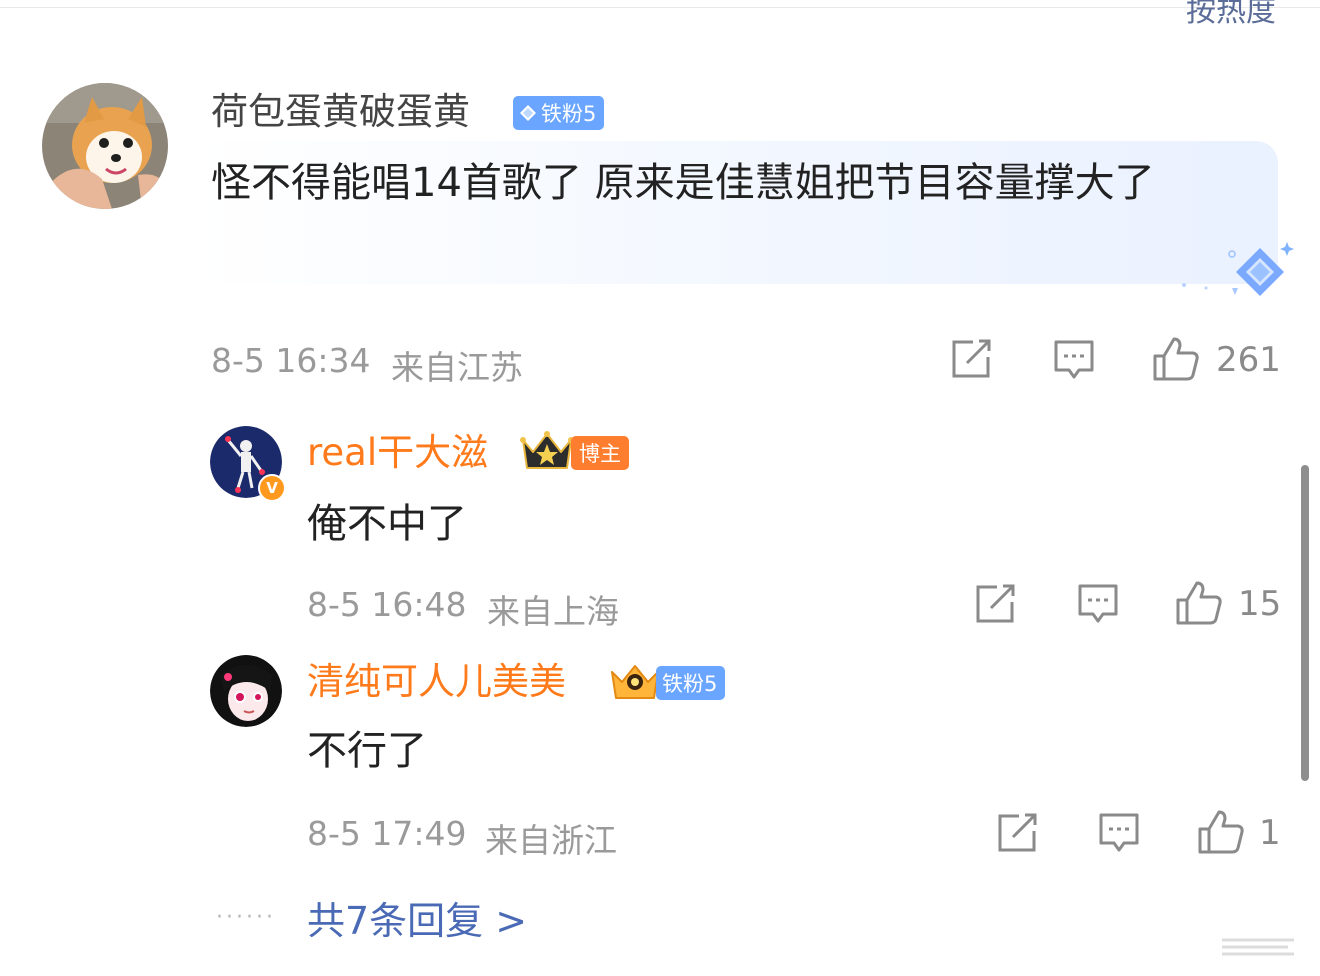 The image size is (1320, 976). Describe the element at coordinates (1231, 15) in the screenshot. I see `sort-label: 按热度` at that location.